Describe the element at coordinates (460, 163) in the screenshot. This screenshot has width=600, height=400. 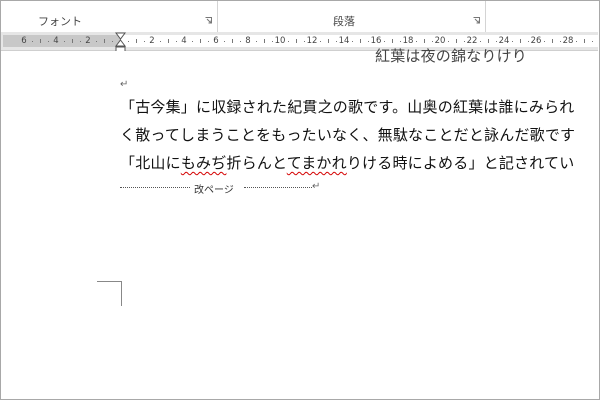
I see `line3-text-c: りける時によめる」と記されてい` at that location.